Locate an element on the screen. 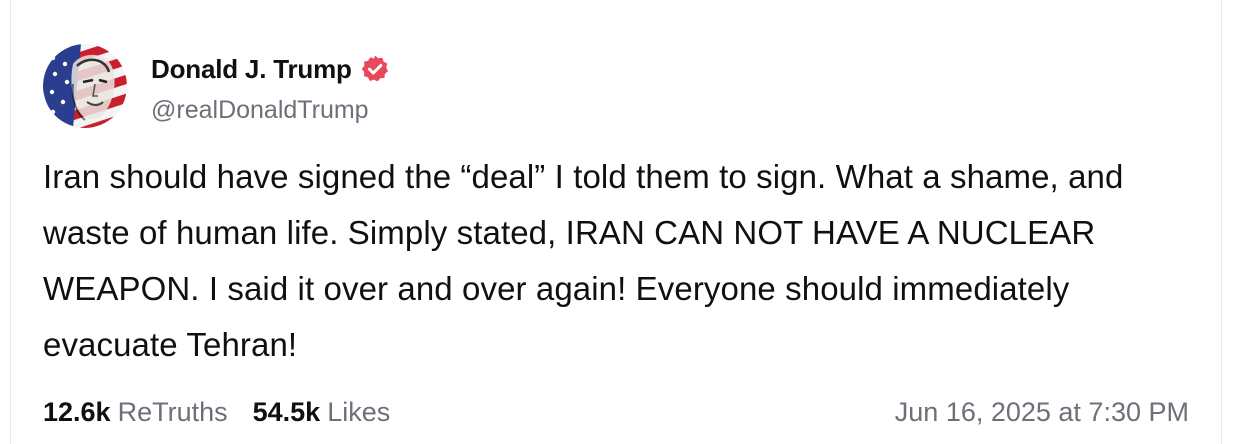  post-stats: 12.6k ReTruths 54.5k Likes is located at coordinates (216, 412).